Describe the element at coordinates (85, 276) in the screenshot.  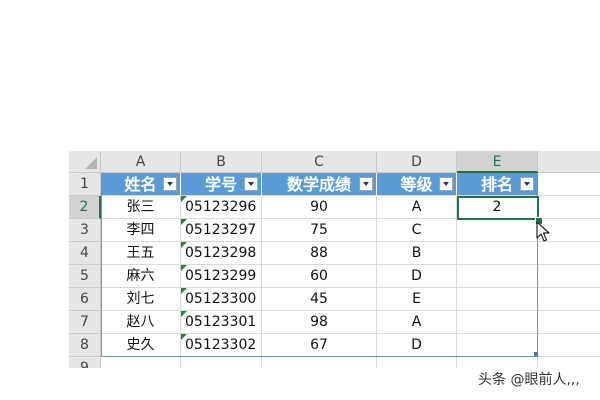
I see `row-header-5: 5` at that location.